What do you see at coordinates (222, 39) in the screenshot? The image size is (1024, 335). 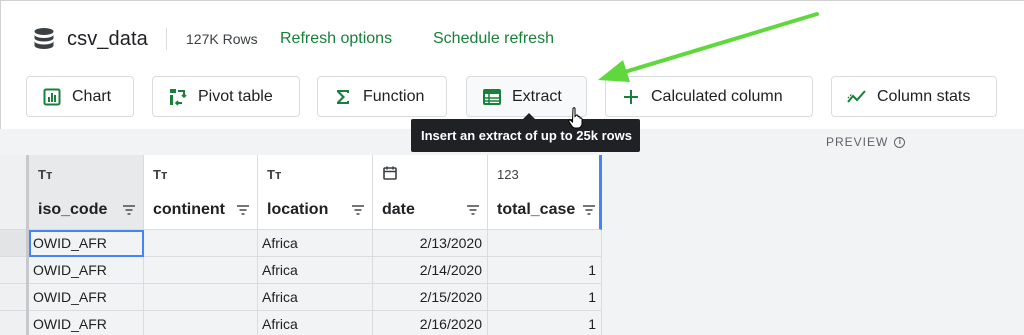 I see `row-count: 127K Rows` at bounding box center [222, 39].